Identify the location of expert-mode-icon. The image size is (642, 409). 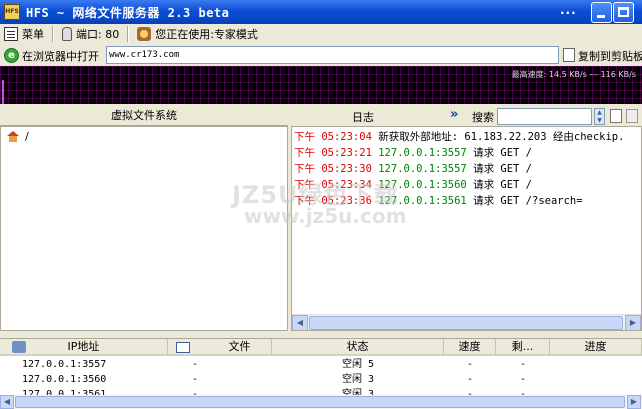
(144, 34).